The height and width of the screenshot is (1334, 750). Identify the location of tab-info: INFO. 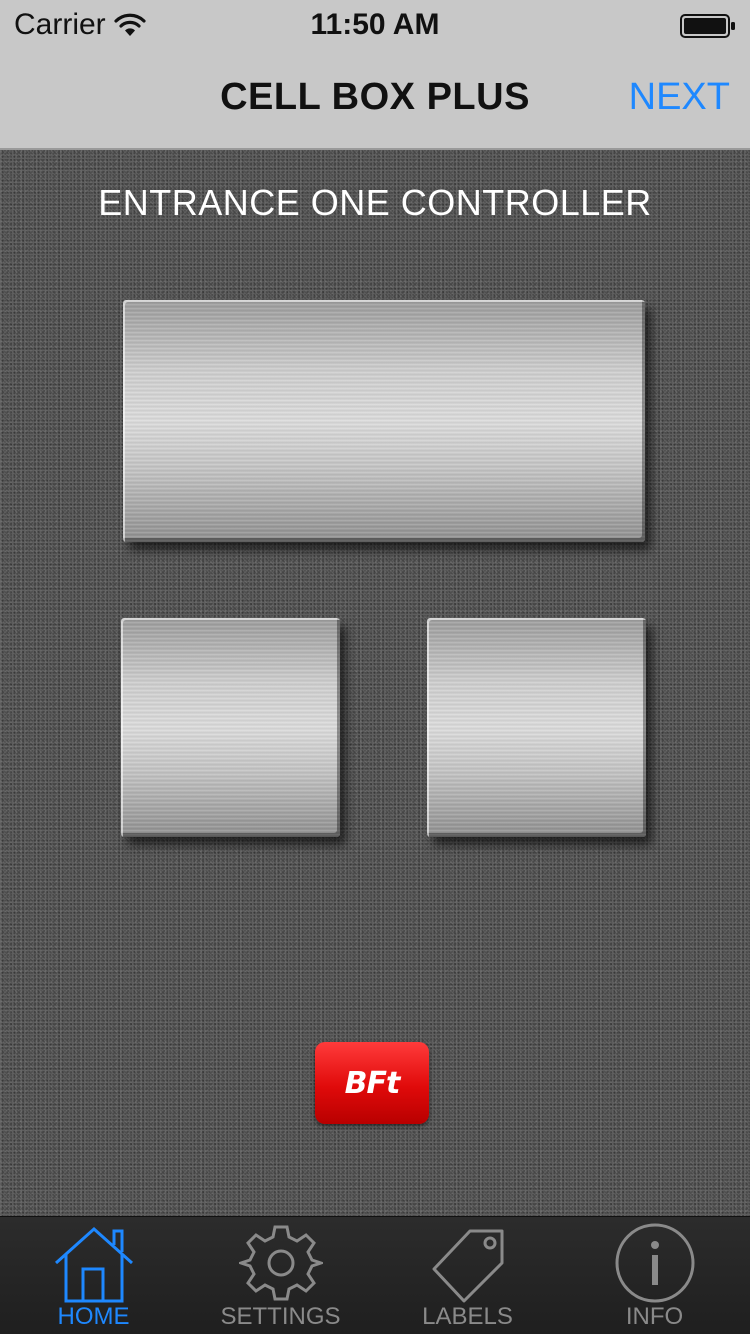
(654, 1275).